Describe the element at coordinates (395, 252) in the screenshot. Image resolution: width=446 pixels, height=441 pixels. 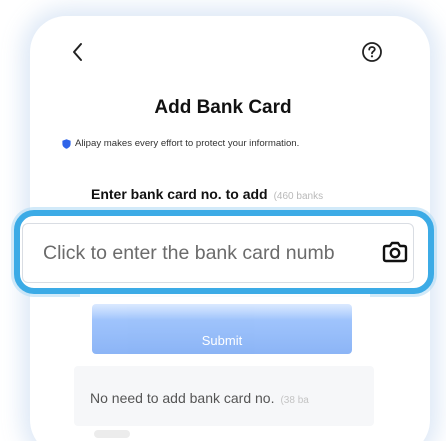
I see `camera-icon` at that location.